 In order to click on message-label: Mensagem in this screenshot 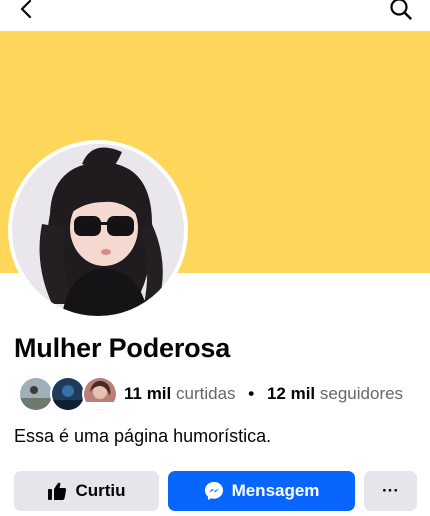, I will do `click(275, 490)`.